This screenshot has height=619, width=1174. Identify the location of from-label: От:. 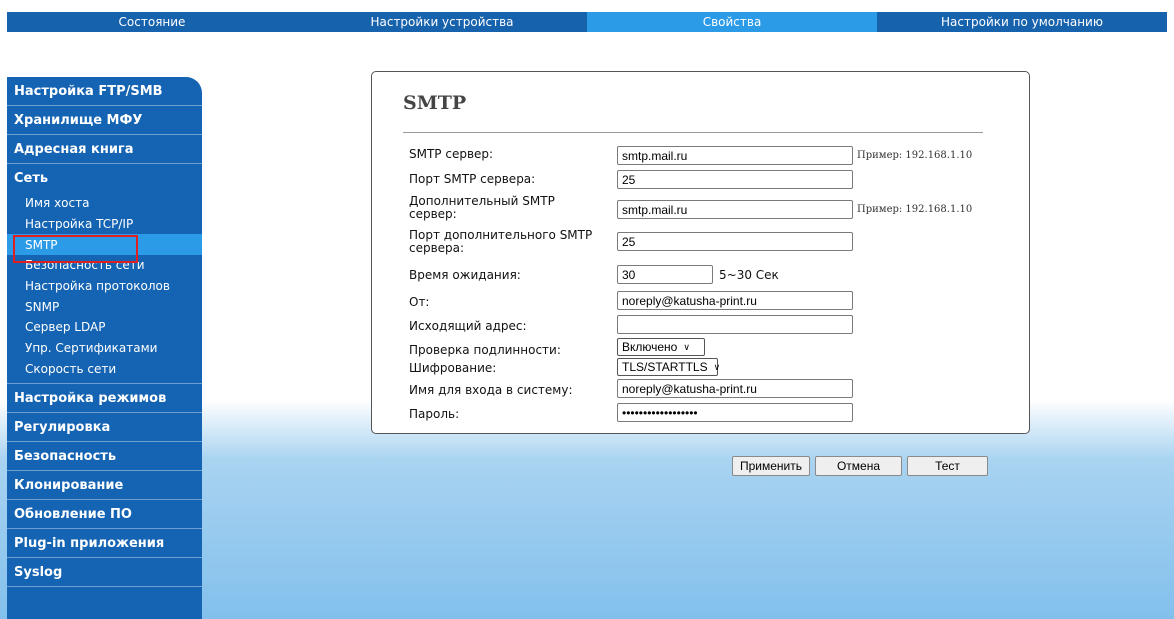
(419, 302).